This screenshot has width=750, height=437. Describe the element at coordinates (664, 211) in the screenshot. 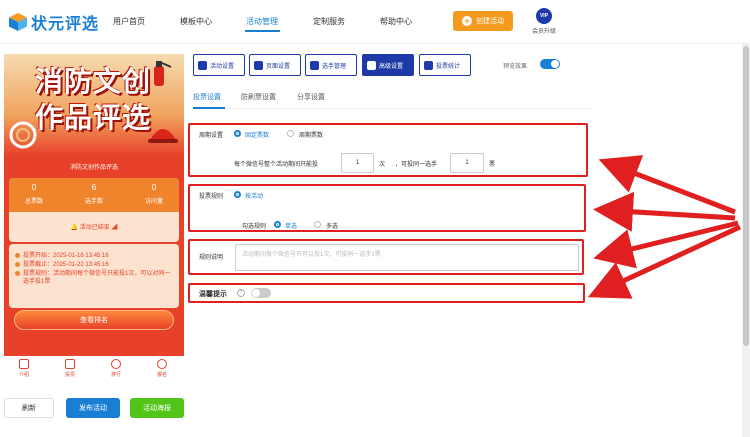

I see `arrow-to-vote-rule` at that location.